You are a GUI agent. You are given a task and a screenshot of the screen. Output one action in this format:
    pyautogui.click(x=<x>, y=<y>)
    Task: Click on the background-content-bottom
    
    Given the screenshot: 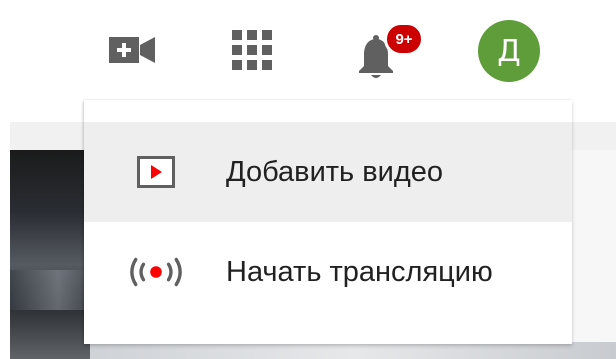 What is the action you would take?
    pyautogui.click(x=353, y=350)
    